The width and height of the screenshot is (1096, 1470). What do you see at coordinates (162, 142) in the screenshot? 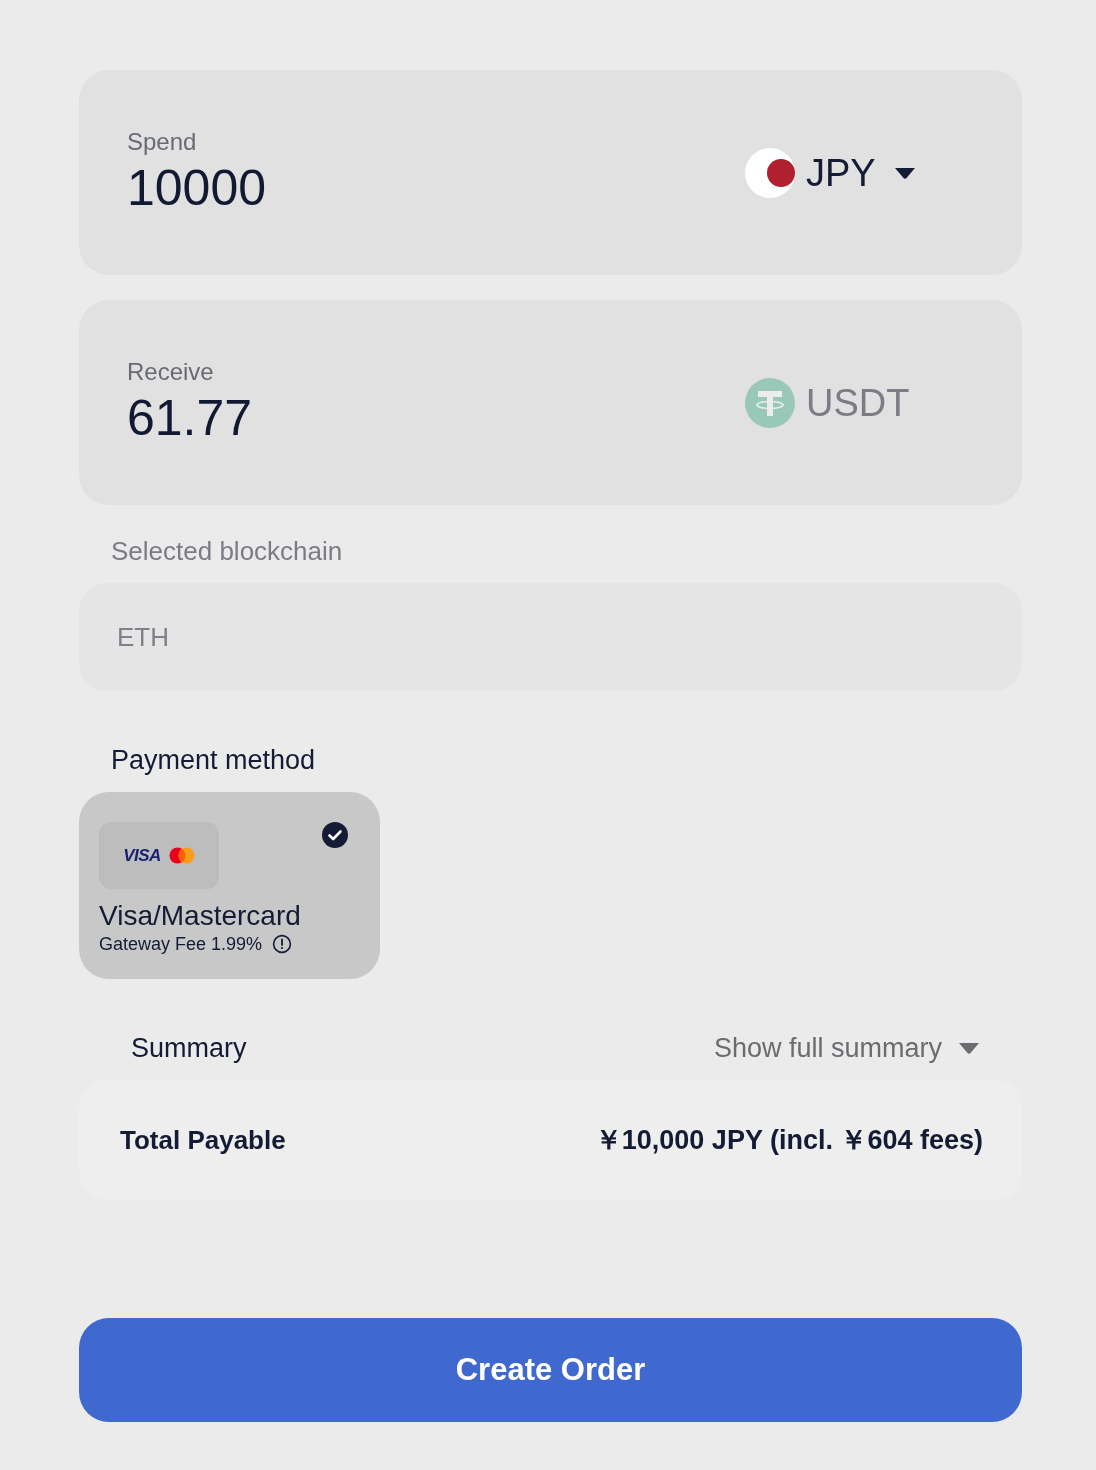
I see `field-label: Spend` at bounding box center [162, 142].